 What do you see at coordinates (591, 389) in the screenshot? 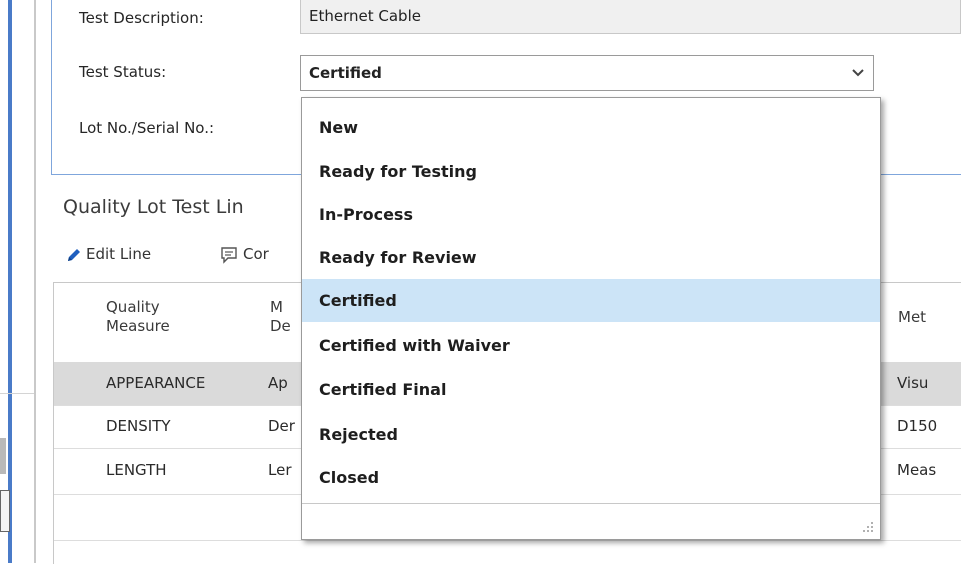
I see `status-option-certified-final: Certified Final` at bounding box center [591, 389].